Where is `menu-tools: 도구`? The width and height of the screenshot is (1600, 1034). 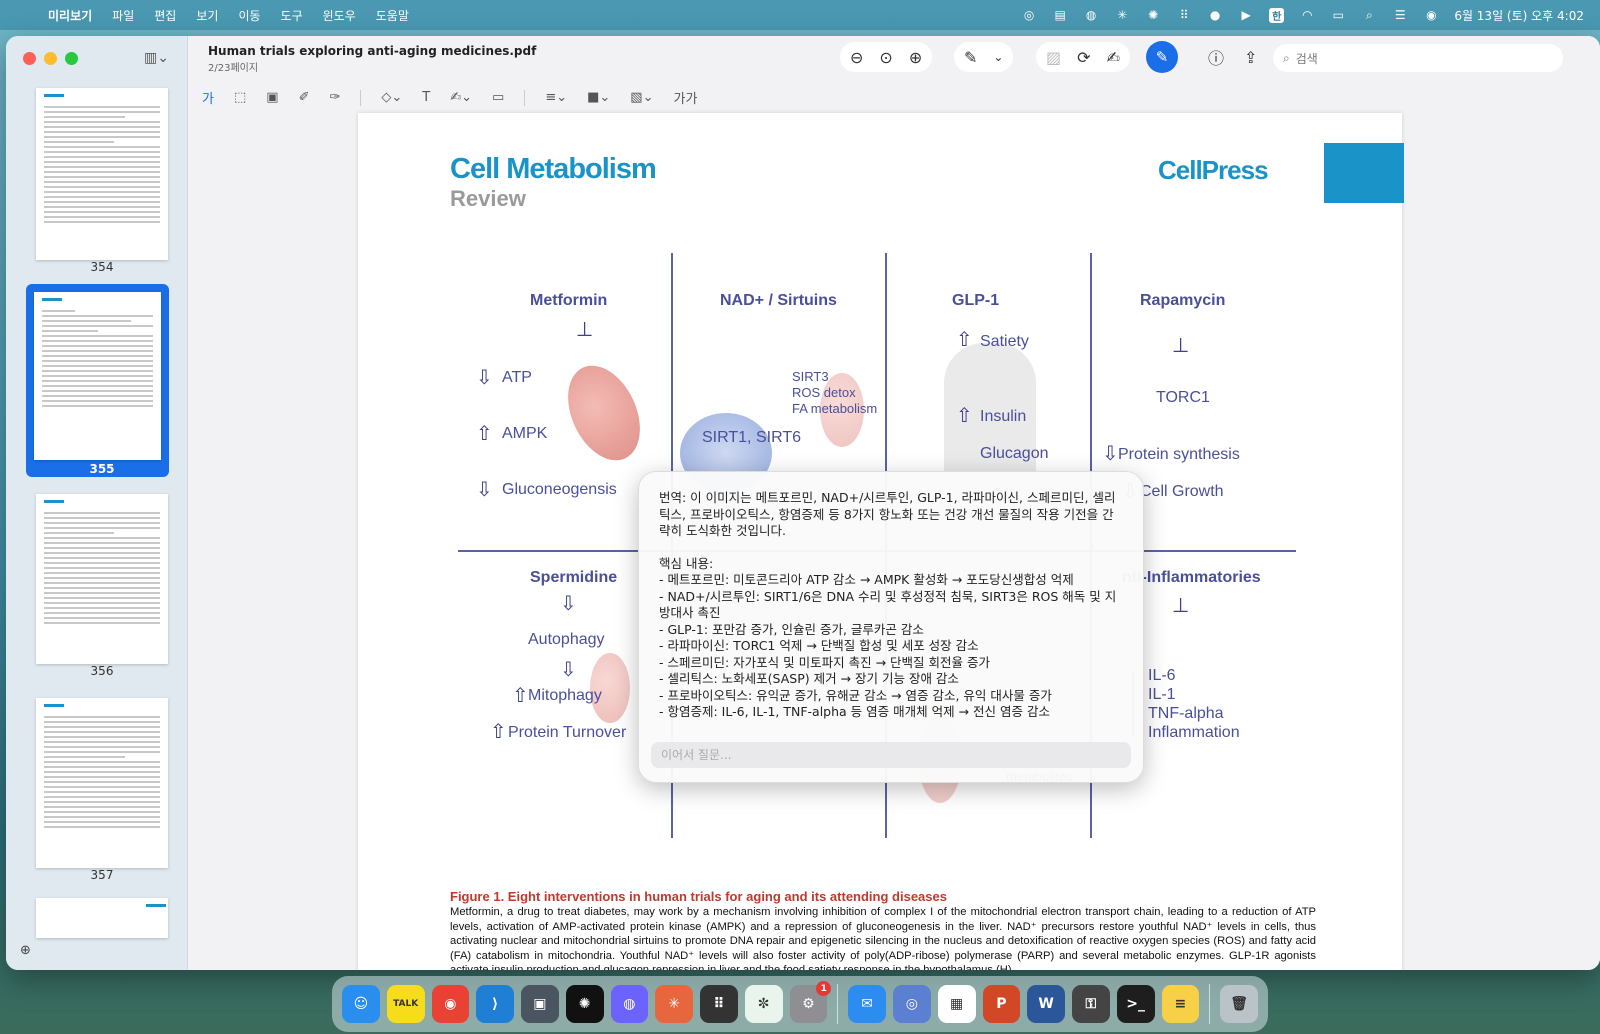
menu-tools: 도구 is located at coordinates (292, 15).